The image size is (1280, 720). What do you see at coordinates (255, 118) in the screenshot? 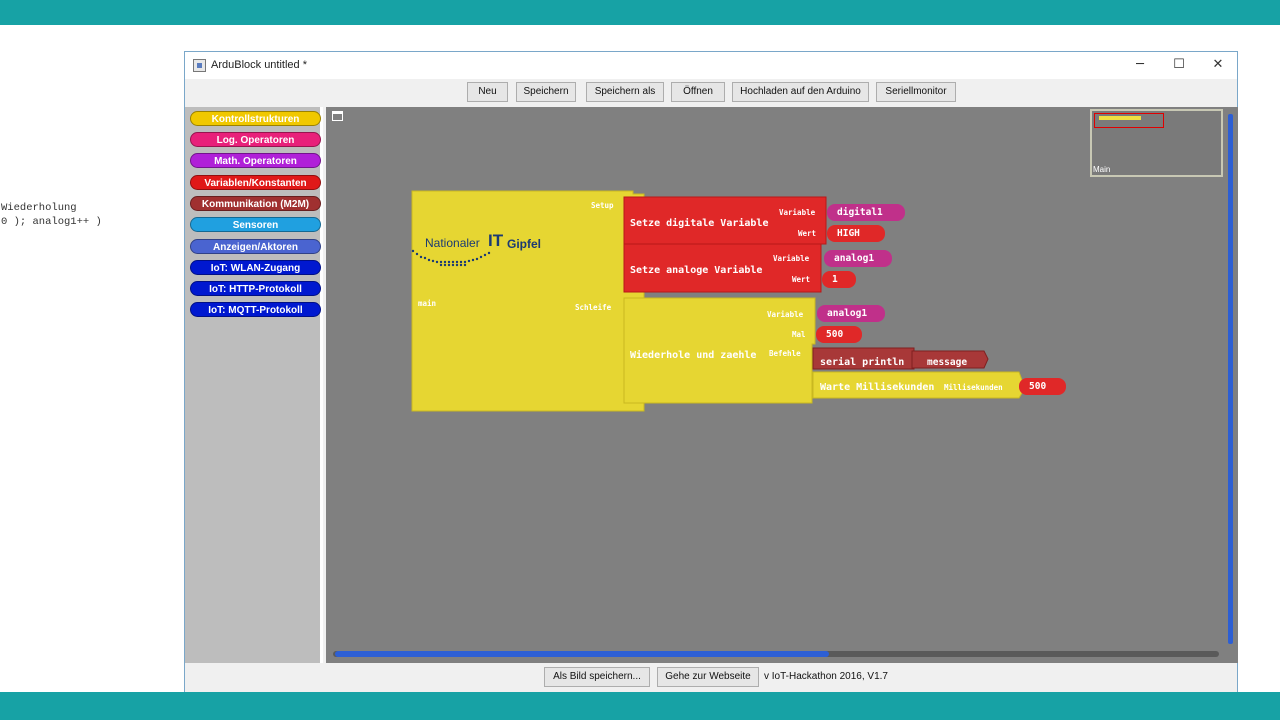
I see `category-kontrollstrukturen: Kontrollstrukturen` at bounding box center [255, 118].